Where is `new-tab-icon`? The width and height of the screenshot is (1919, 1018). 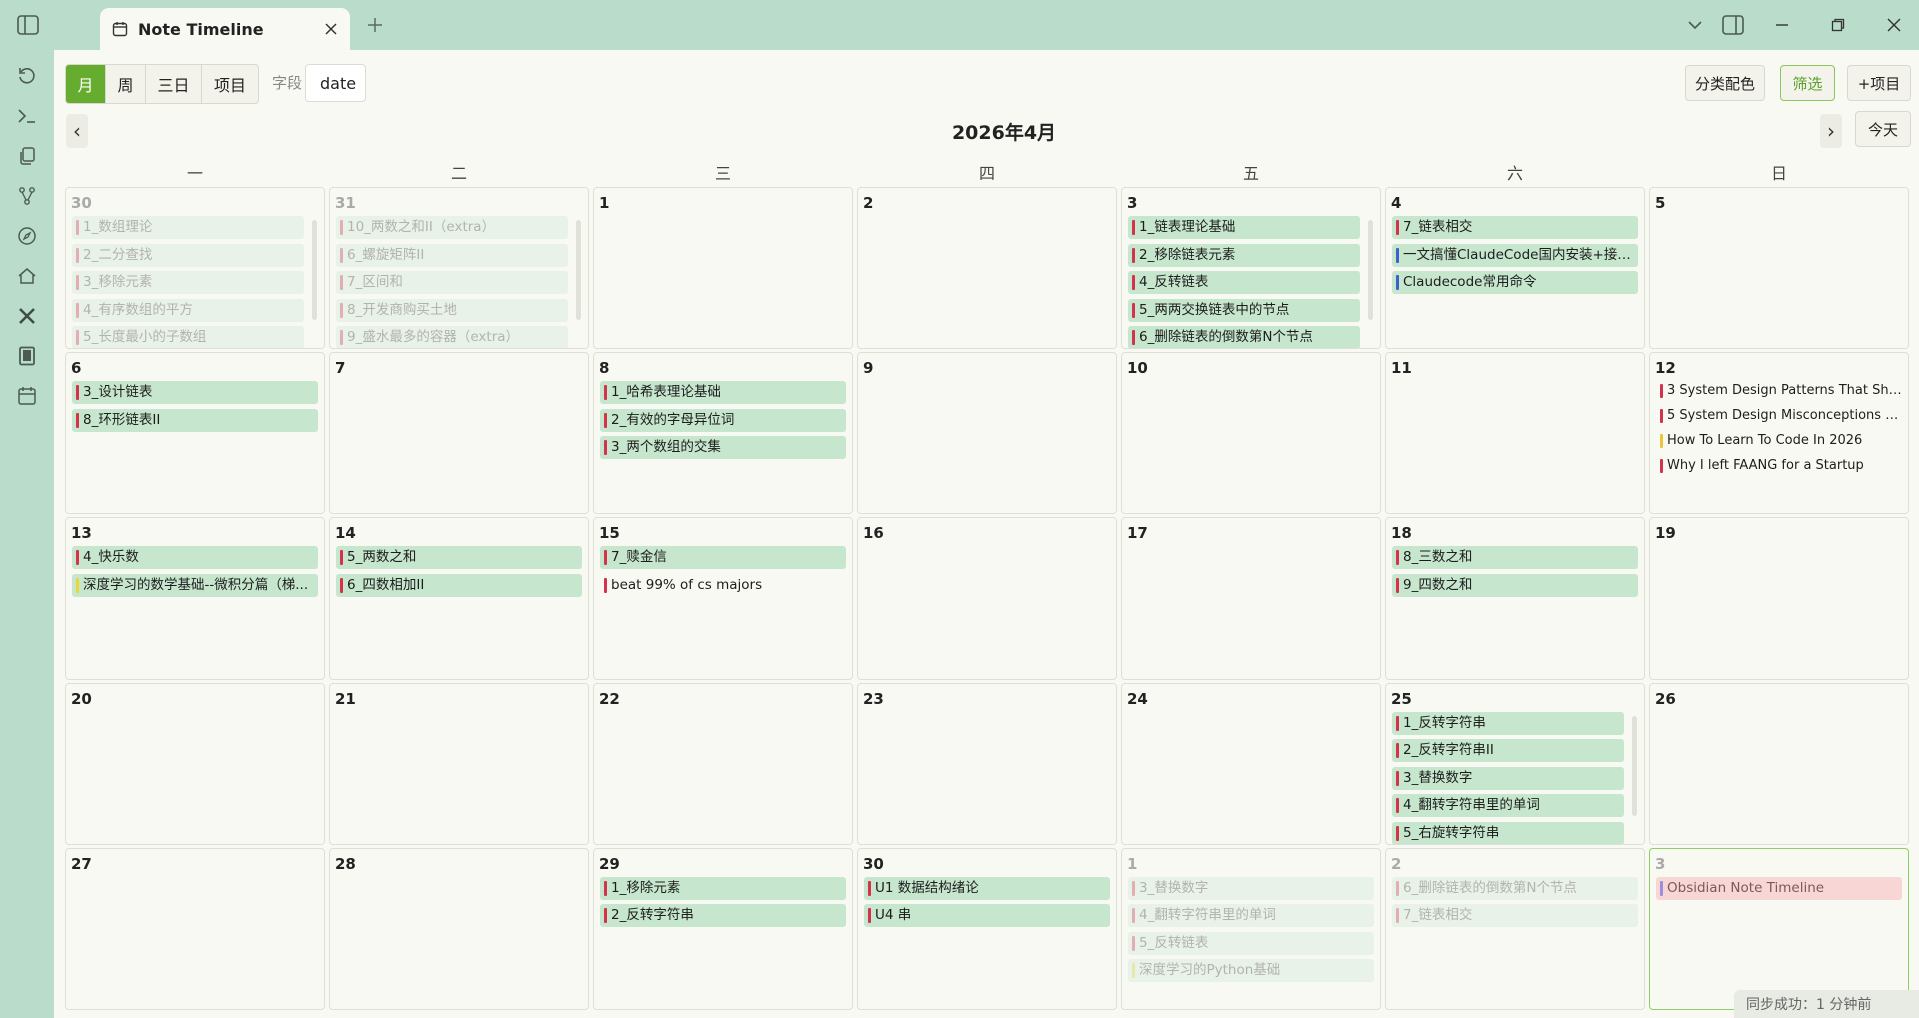 new-tab-icon is located at coordinates (375, 25).